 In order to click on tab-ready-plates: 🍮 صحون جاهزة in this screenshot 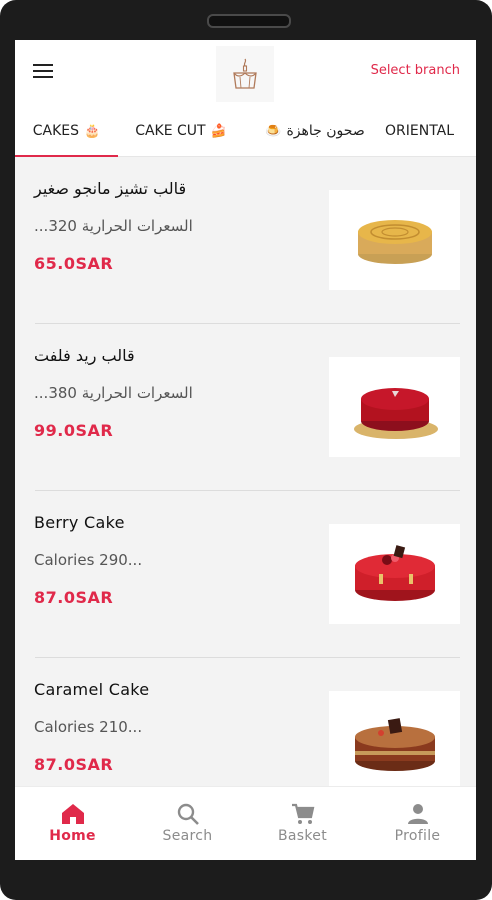, I will do `click(315, 131)`.